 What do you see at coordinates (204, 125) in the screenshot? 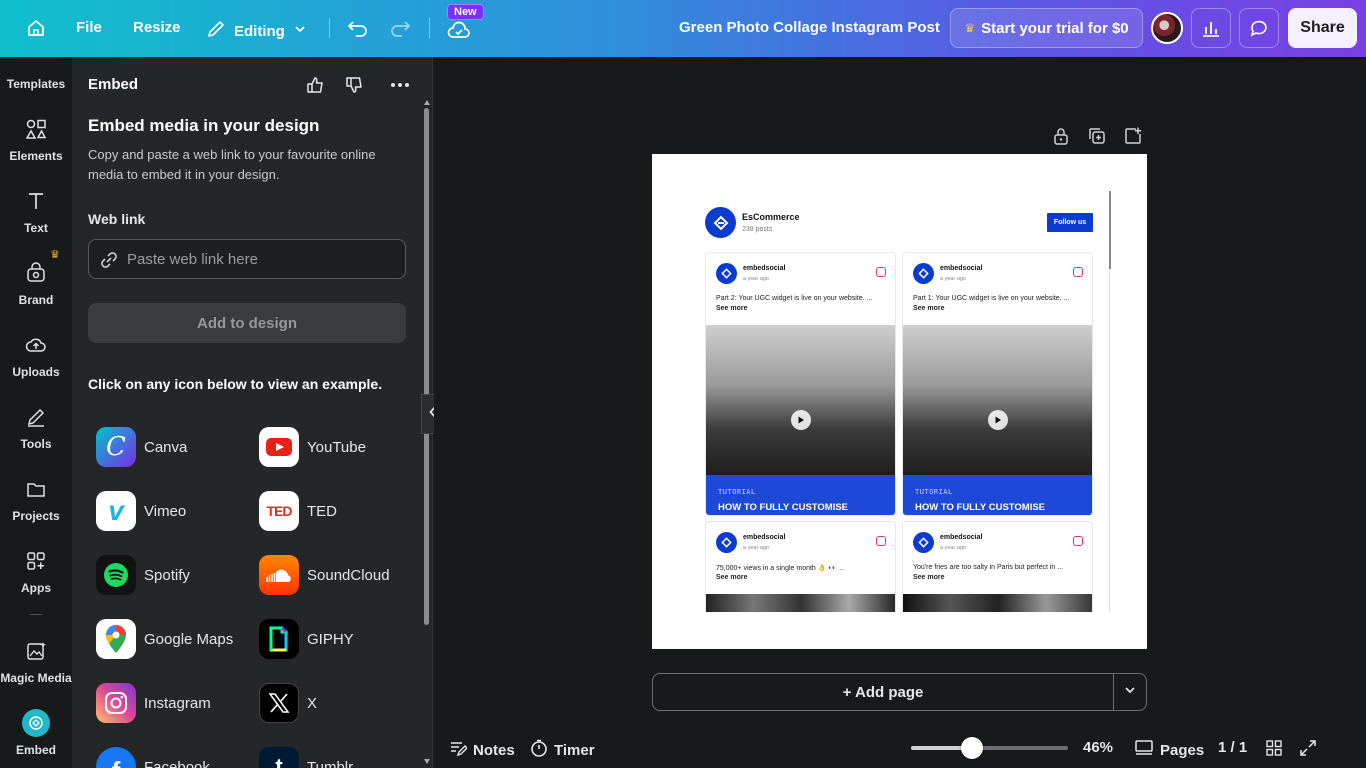
I see `panel-heading: Embed media in your design` at bounding box center [204, 125].